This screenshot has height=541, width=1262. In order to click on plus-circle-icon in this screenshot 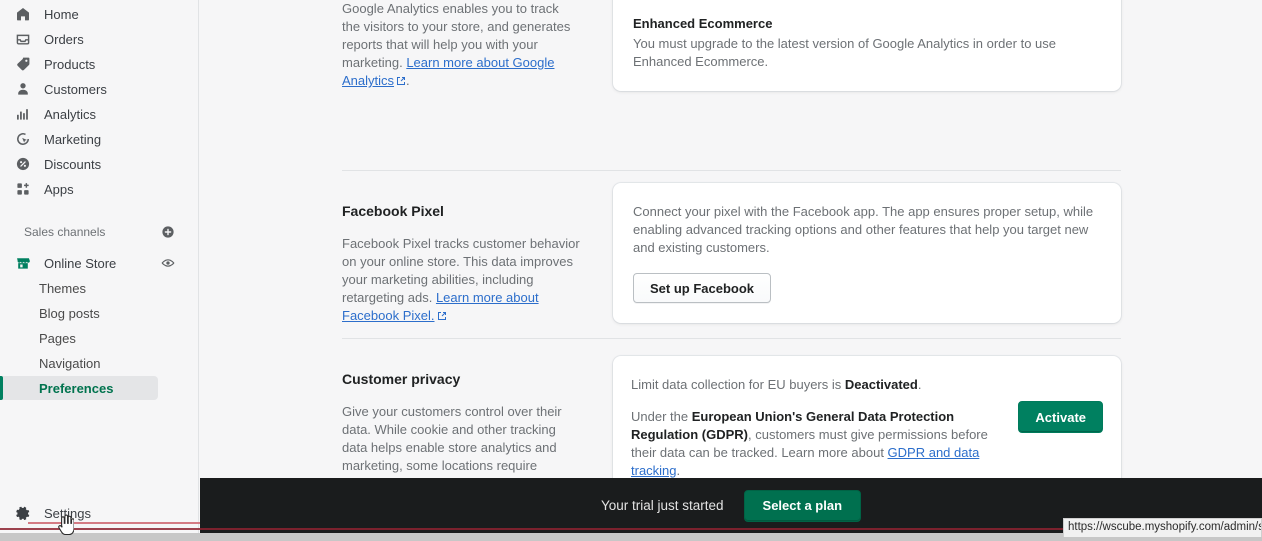, I will do `click(168, 232)`.